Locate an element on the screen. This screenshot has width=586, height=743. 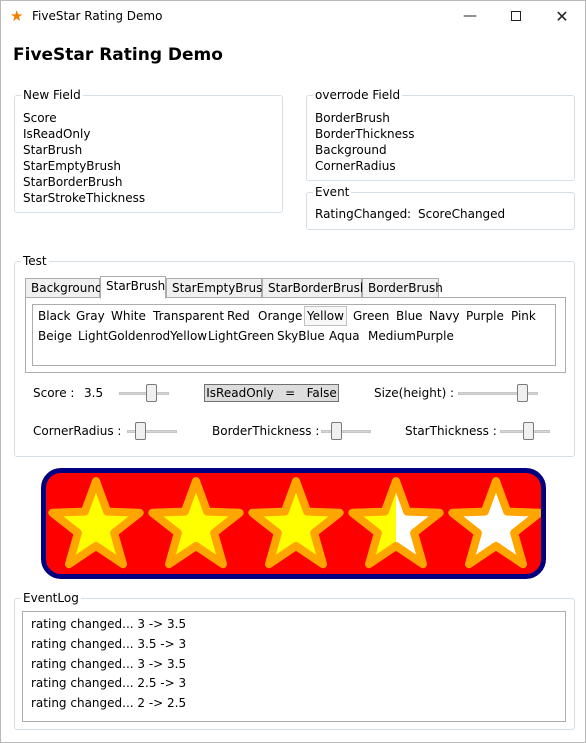
color-yellow: Yellow is located at coordinates (325, 316).